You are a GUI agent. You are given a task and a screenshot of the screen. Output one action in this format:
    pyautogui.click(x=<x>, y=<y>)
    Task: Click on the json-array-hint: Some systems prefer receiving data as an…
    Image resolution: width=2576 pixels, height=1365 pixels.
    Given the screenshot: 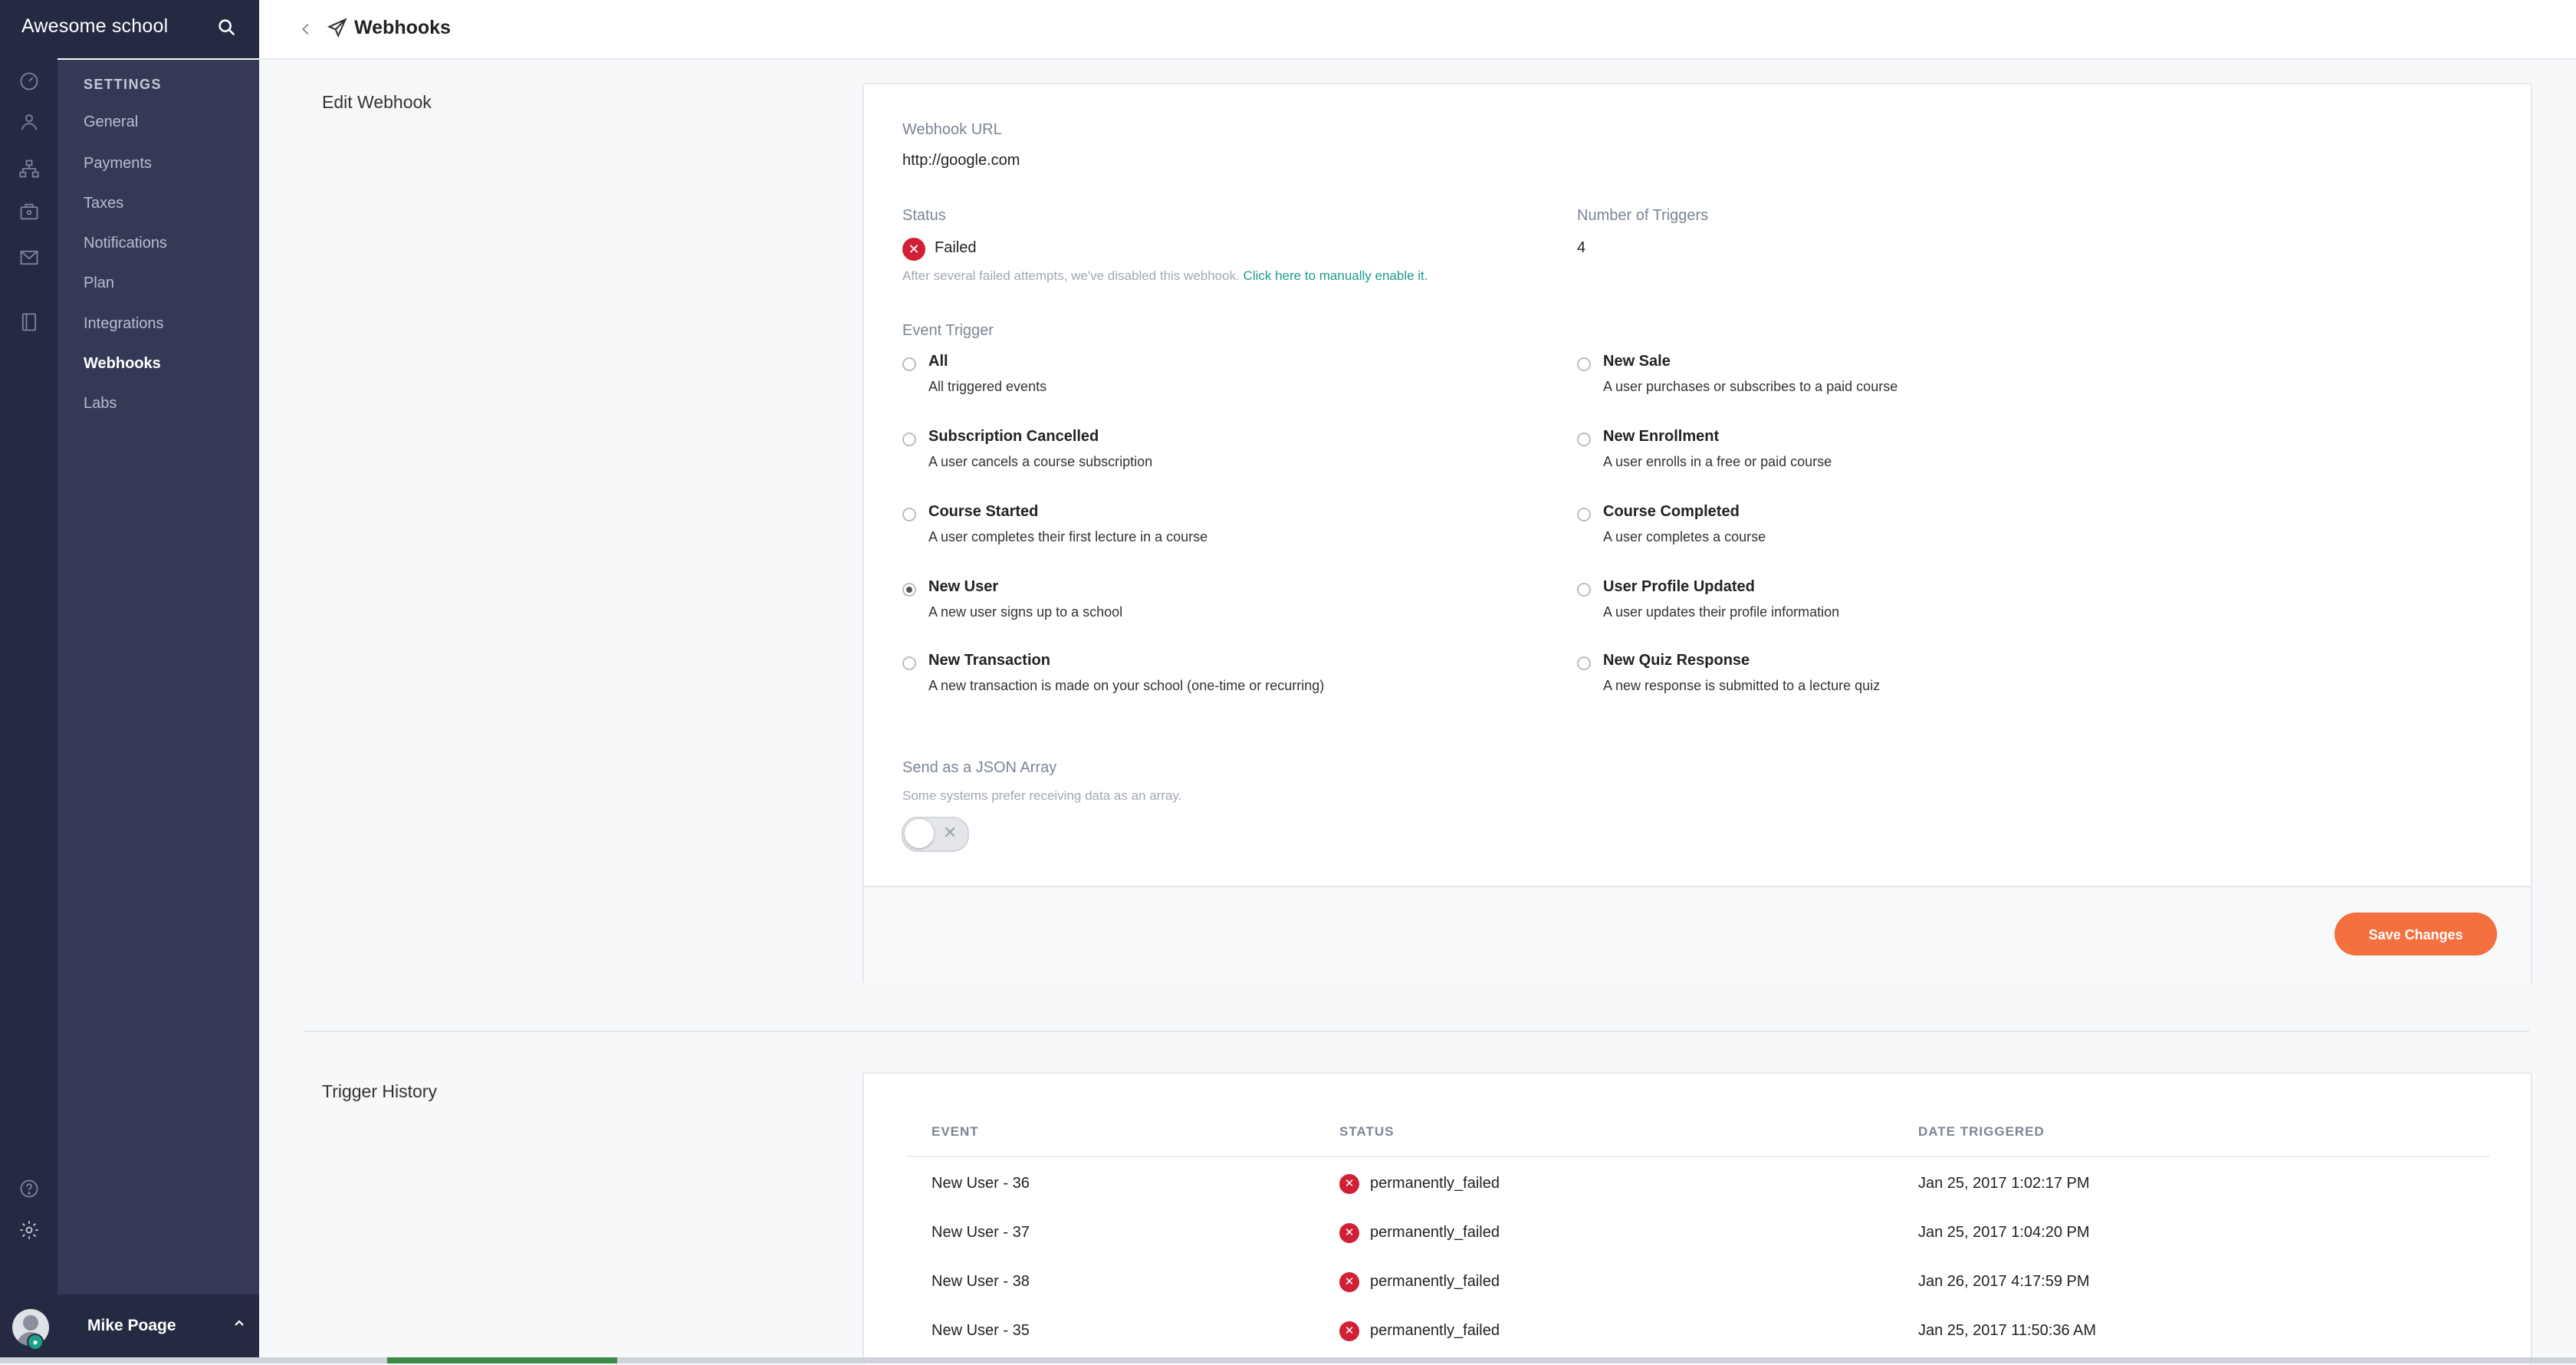 What is the action you would take?
    pyautogui.click(x=1042, y=796)
    